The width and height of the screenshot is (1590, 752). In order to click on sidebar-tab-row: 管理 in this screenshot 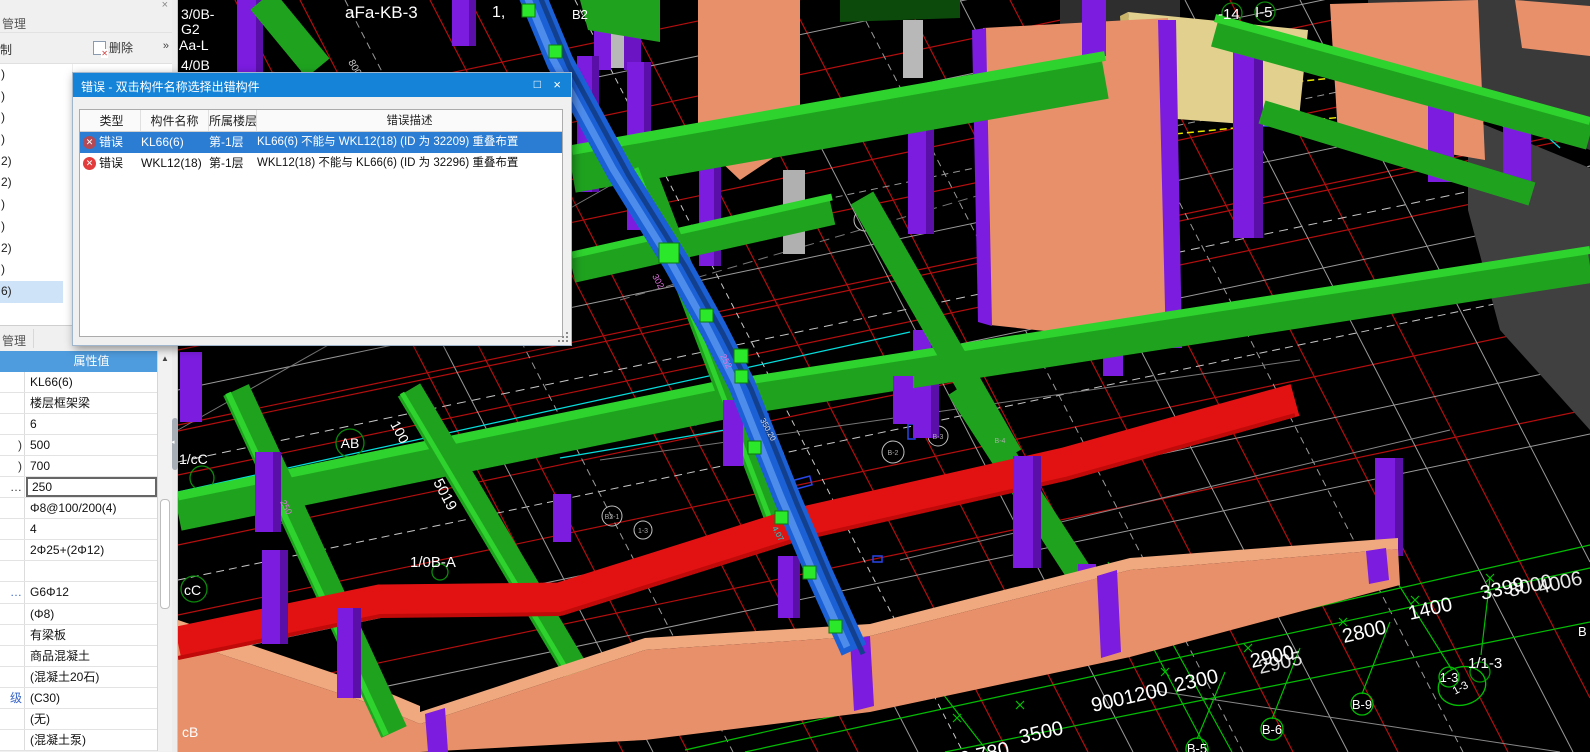, I will do `click(86, 23)`.